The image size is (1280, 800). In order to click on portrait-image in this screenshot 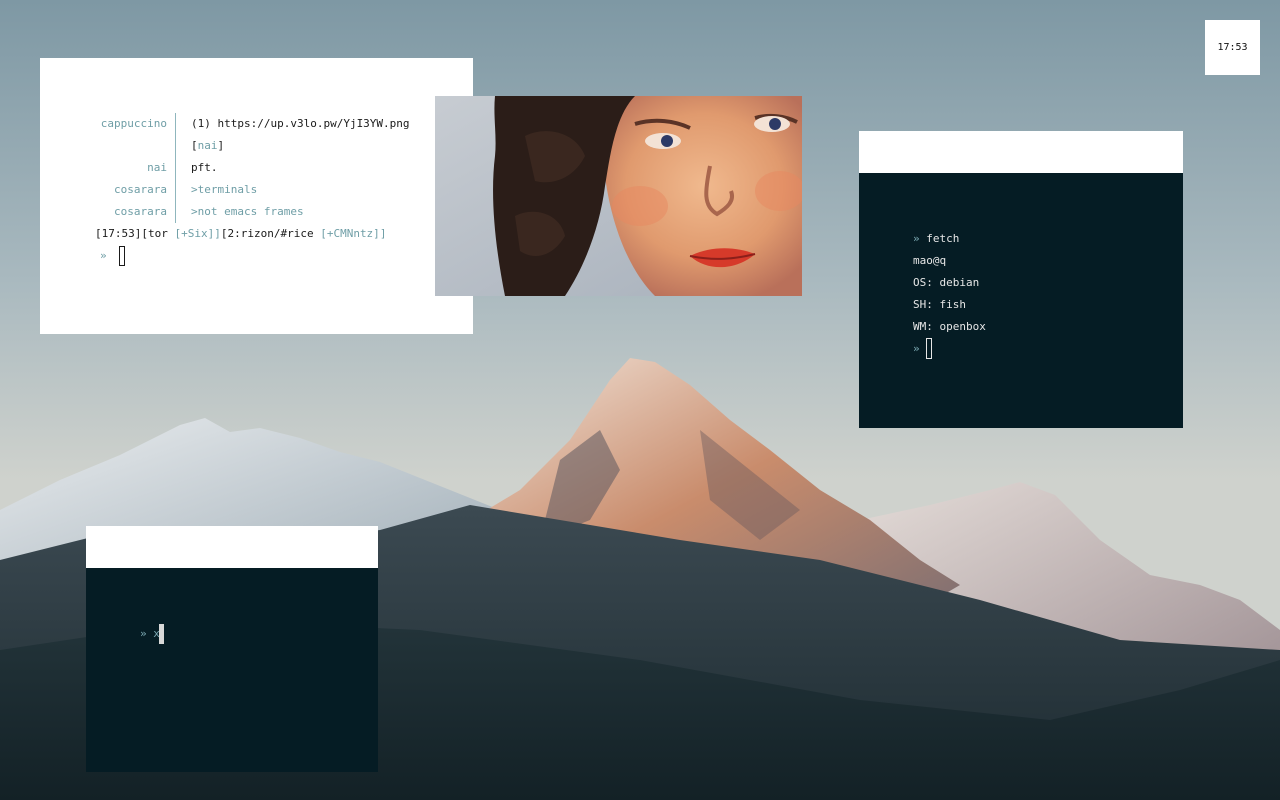, I will do `click(618, 196)`.